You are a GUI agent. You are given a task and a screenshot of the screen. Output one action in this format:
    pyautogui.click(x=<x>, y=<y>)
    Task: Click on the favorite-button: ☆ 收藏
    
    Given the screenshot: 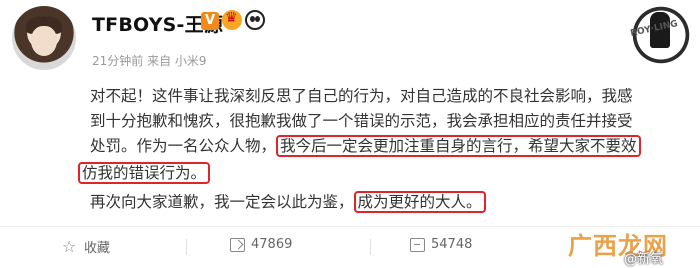 What is the action you would take?
    pyautogui.click(x=86, y=246)
    